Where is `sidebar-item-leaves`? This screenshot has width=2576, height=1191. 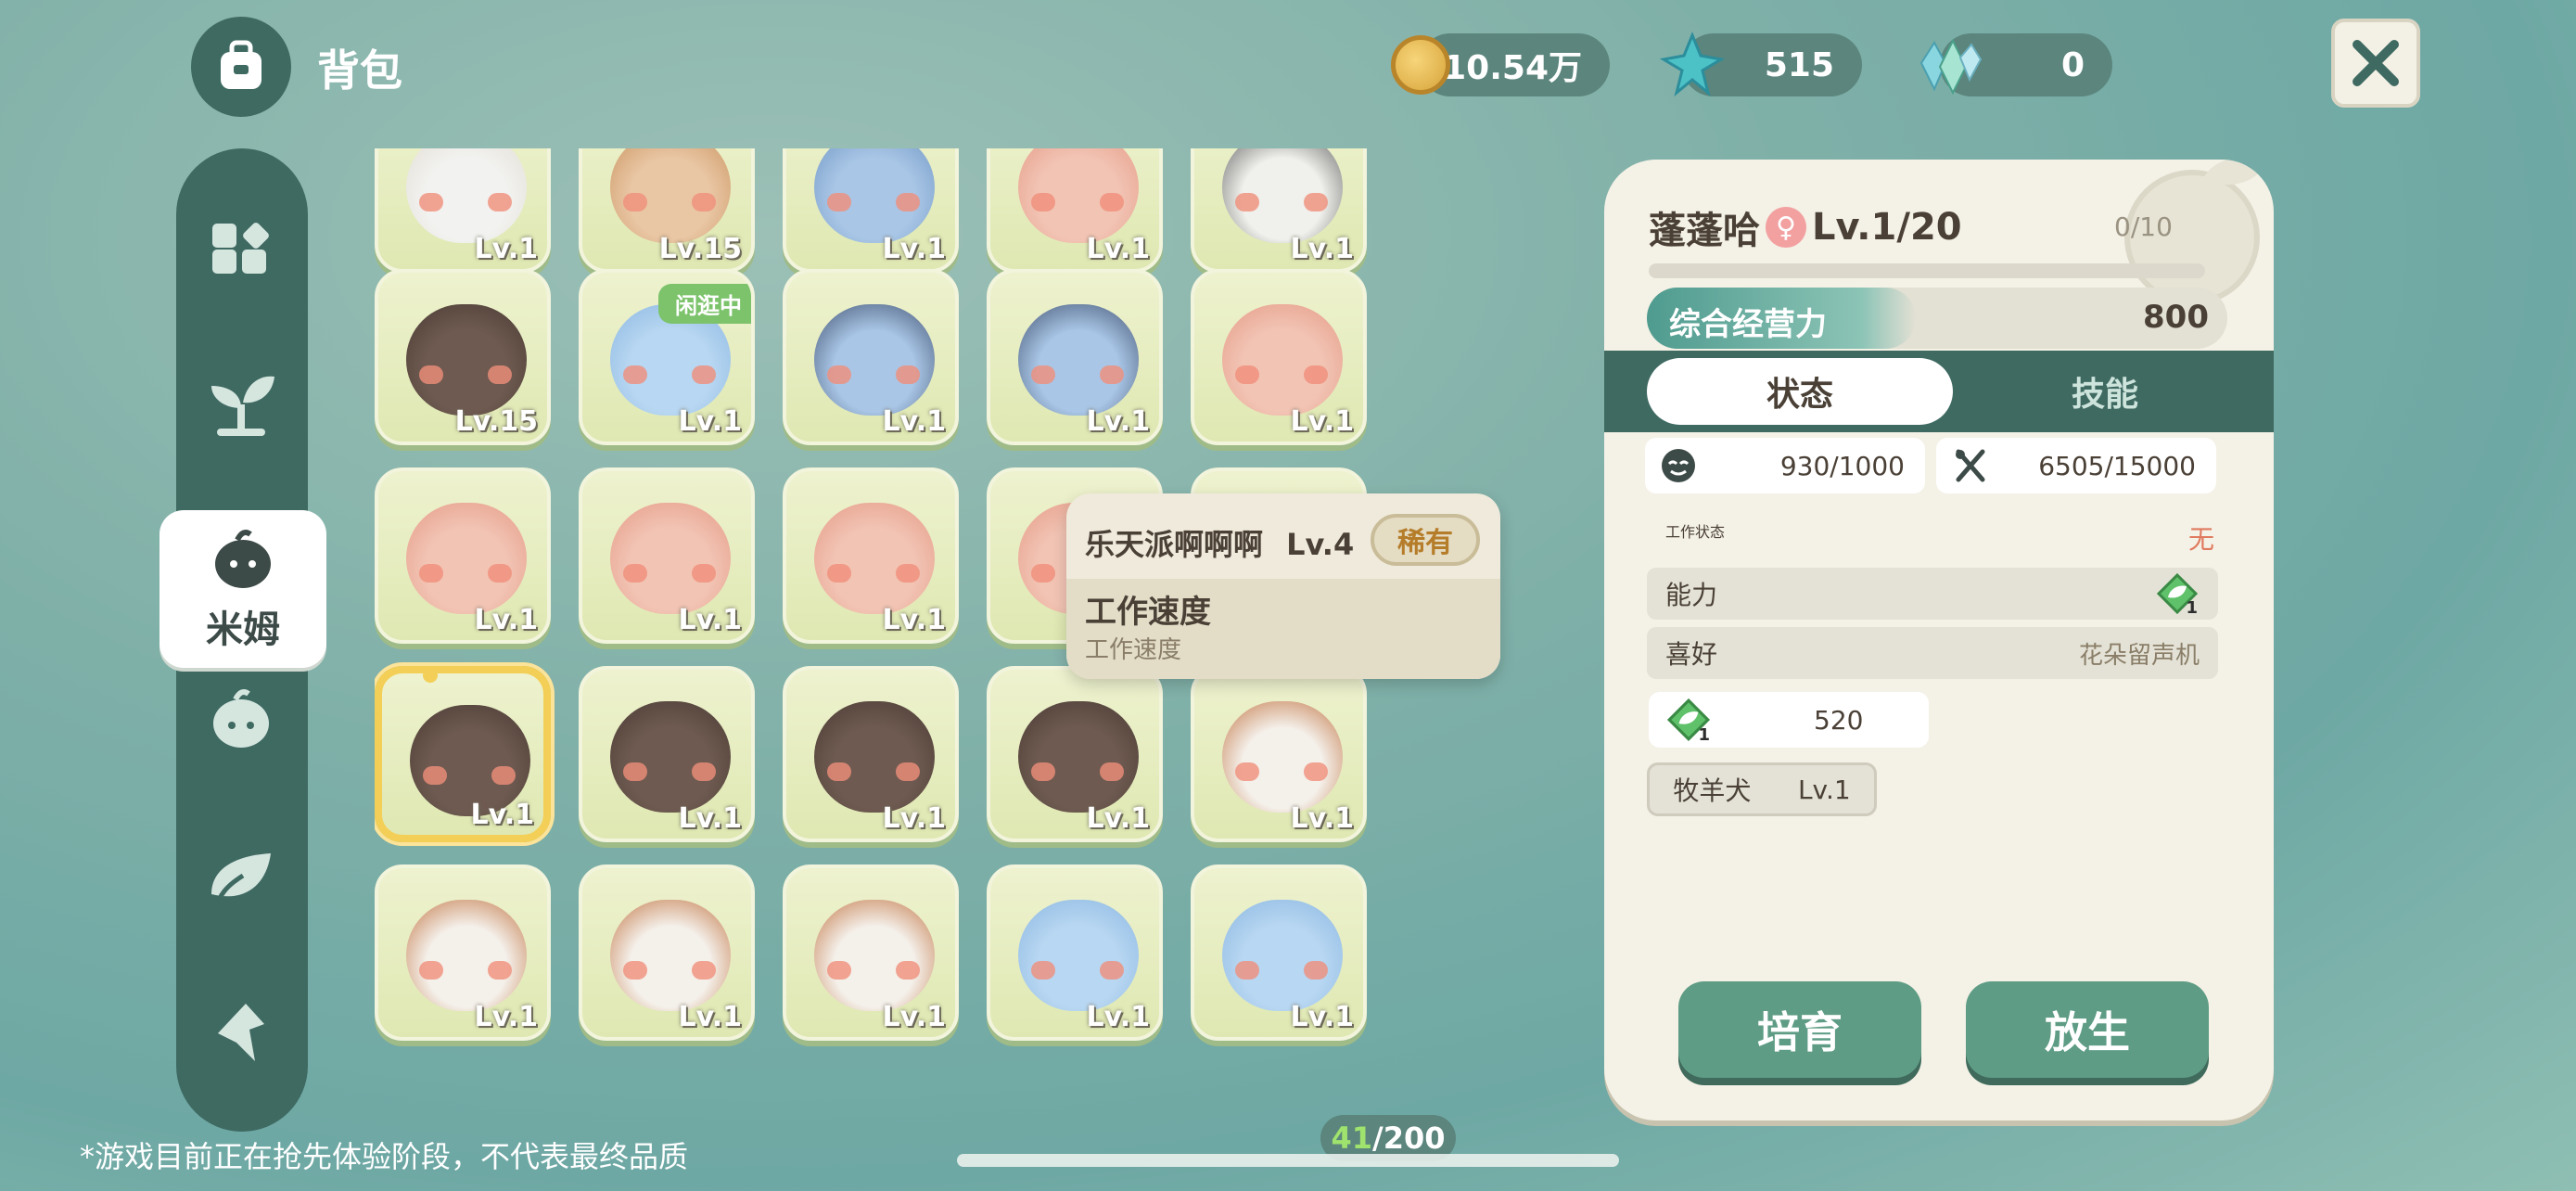
sidebar-item-leaves is located at coordinates (241, 877).